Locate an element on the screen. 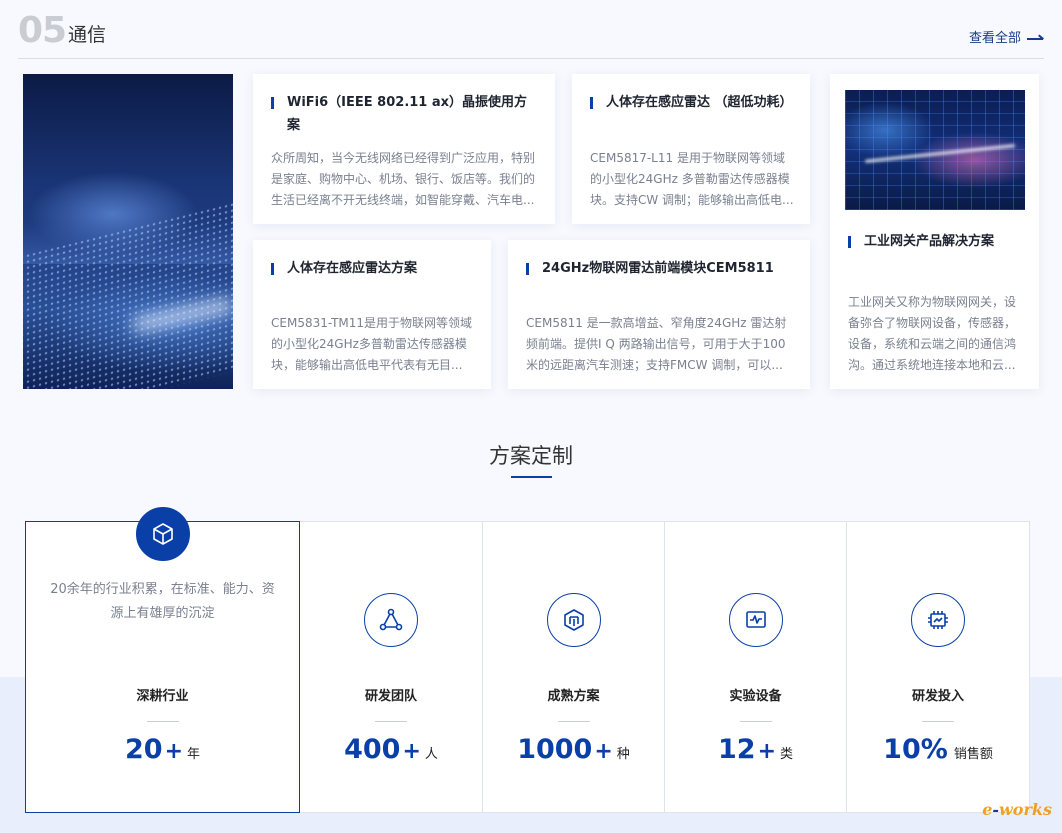 Image resolution: width=1062 pixels, height=833 pixels. stat-description: 20余年的行业积累，在标准、能力、资源上有雄厚的沉淀 is located at coordinates (162, 601).